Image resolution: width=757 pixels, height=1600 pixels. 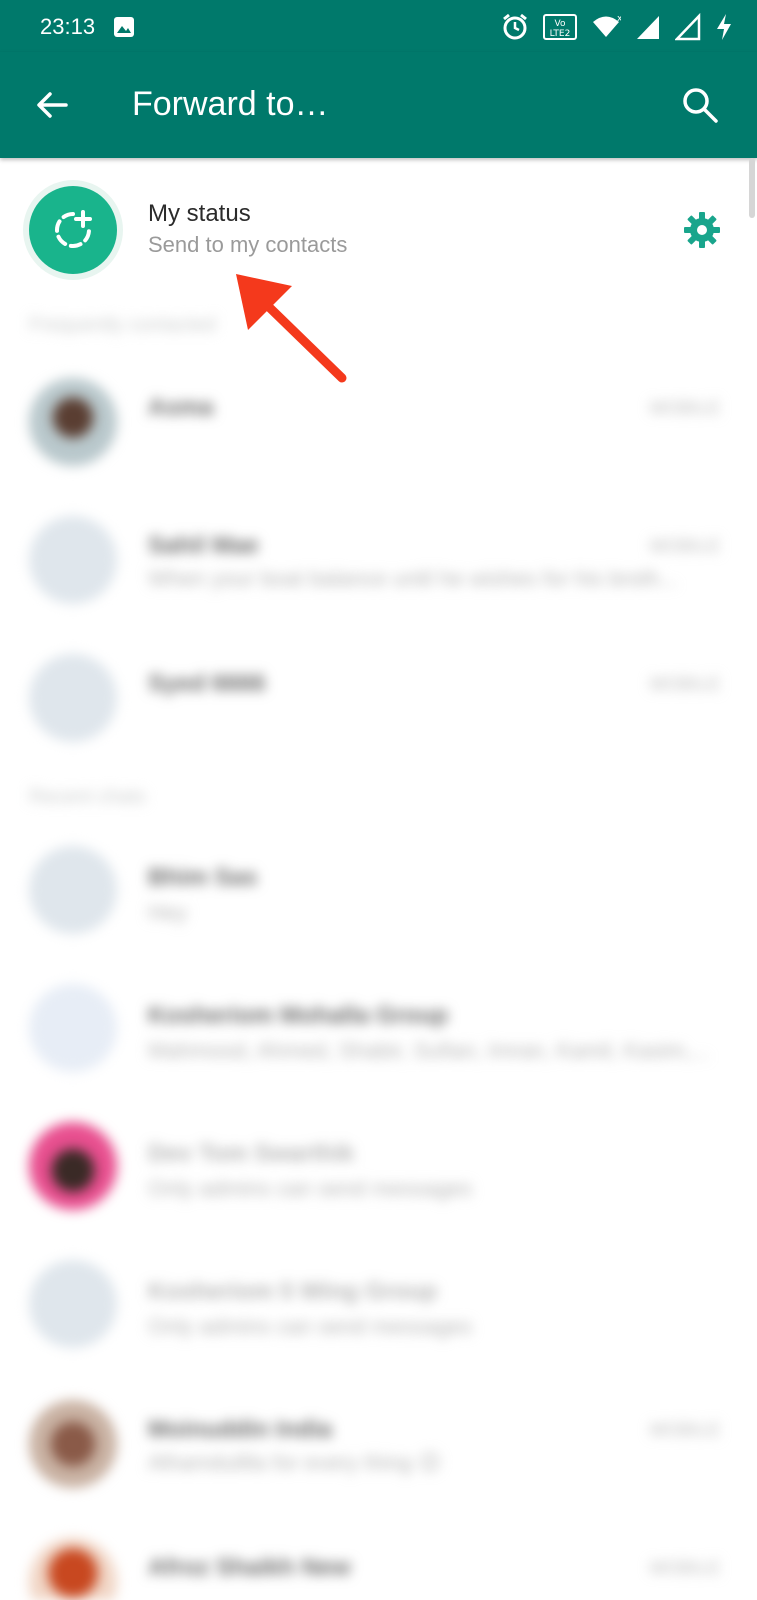 I want to click on contact-status: Alhamdulilla for every thing 😊, so click(x=295, y=1462).